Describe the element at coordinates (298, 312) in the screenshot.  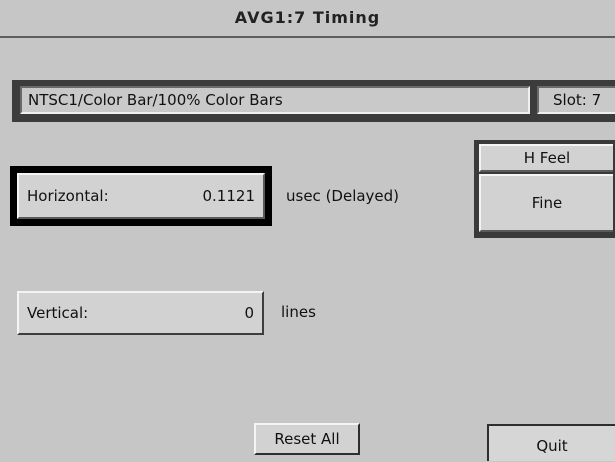
I see `vertical-unit: lines` at that location.